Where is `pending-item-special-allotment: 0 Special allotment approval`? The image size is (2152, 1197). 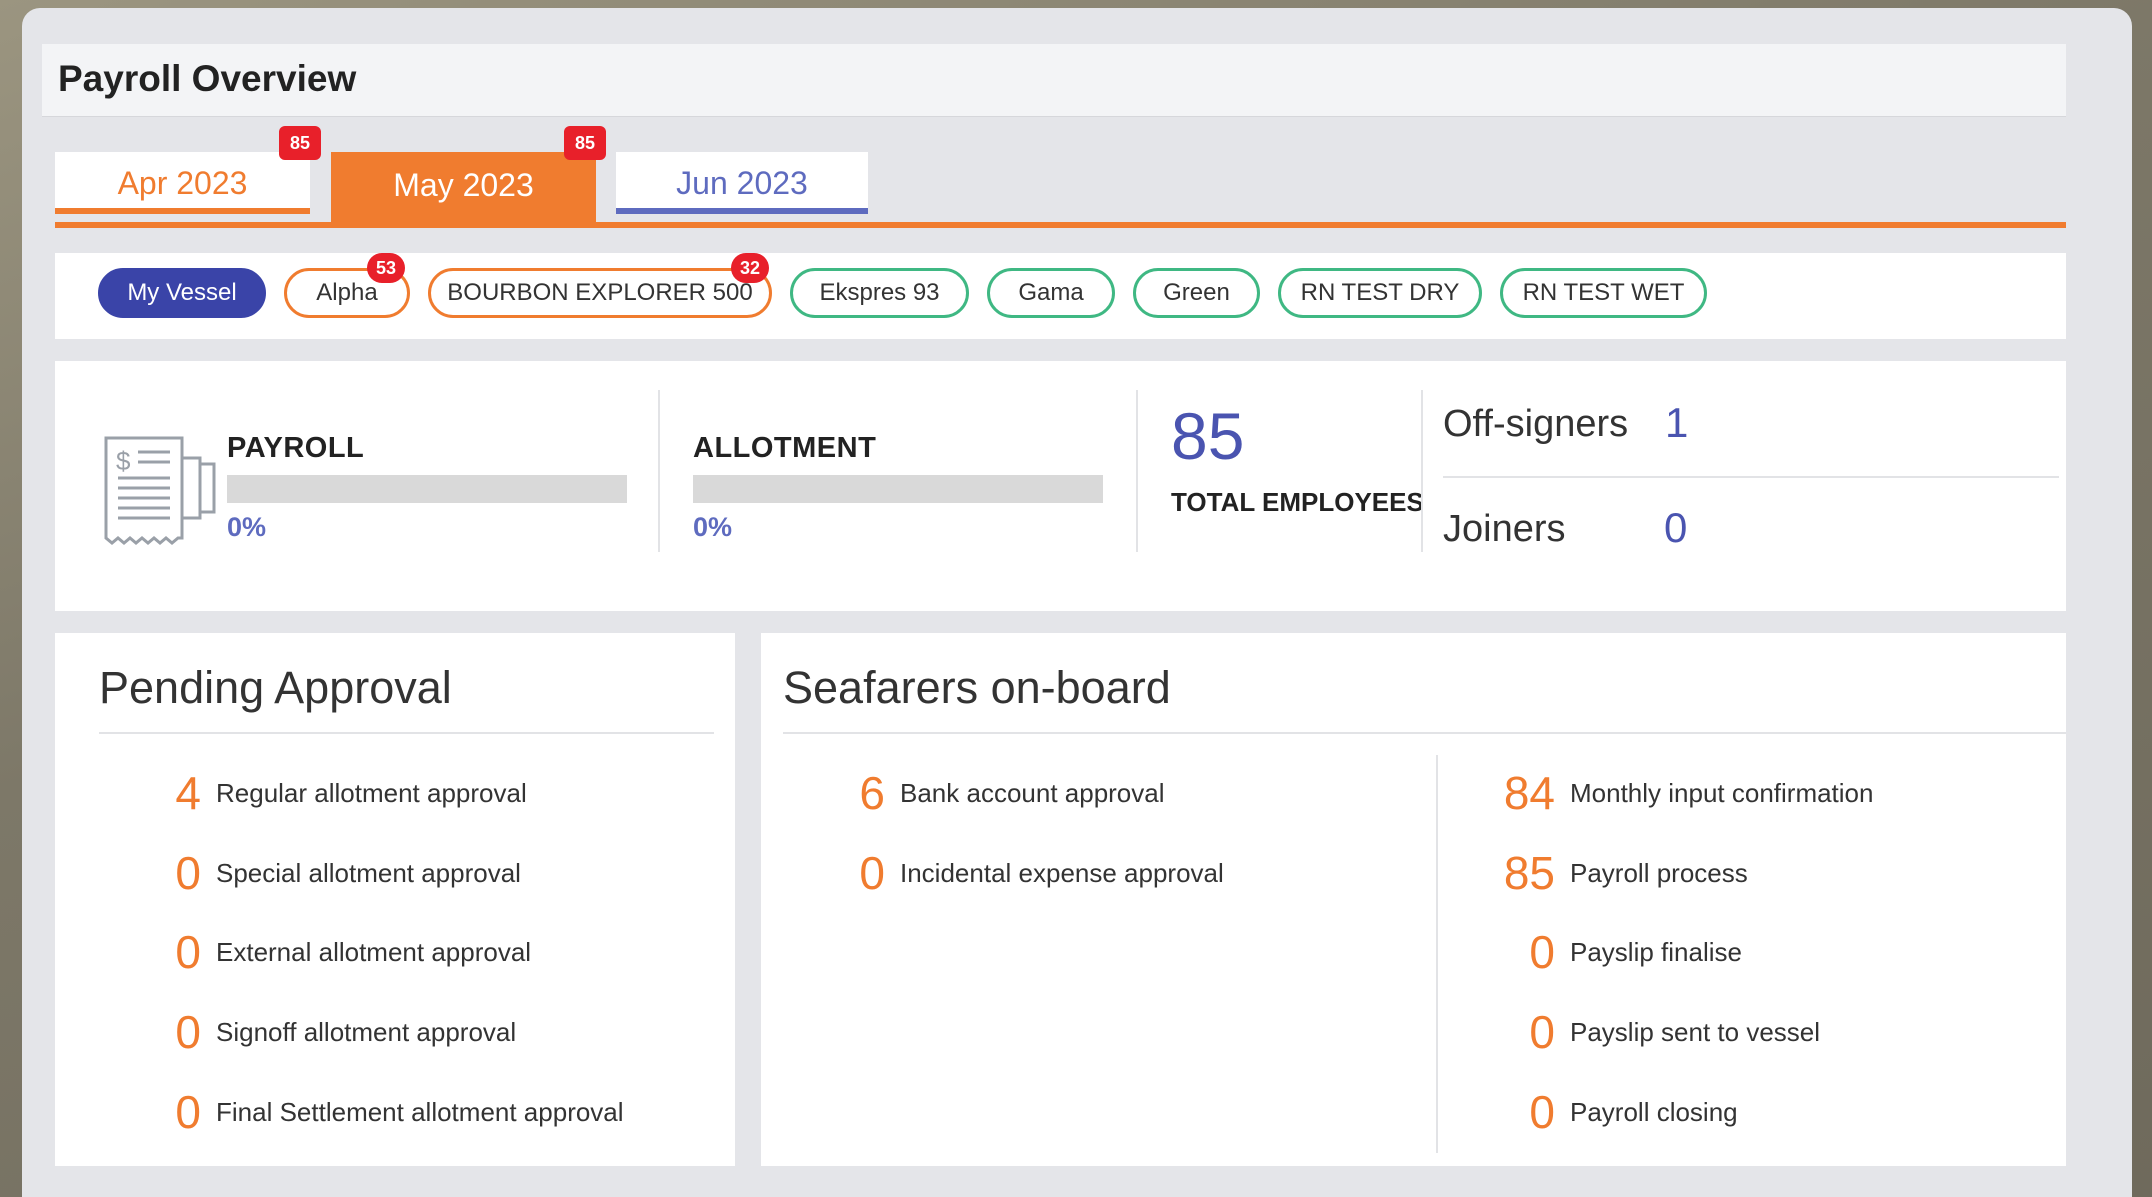
pending-item-special-allotment: 0 Special allotment approval is located at coordinates (409, 876).